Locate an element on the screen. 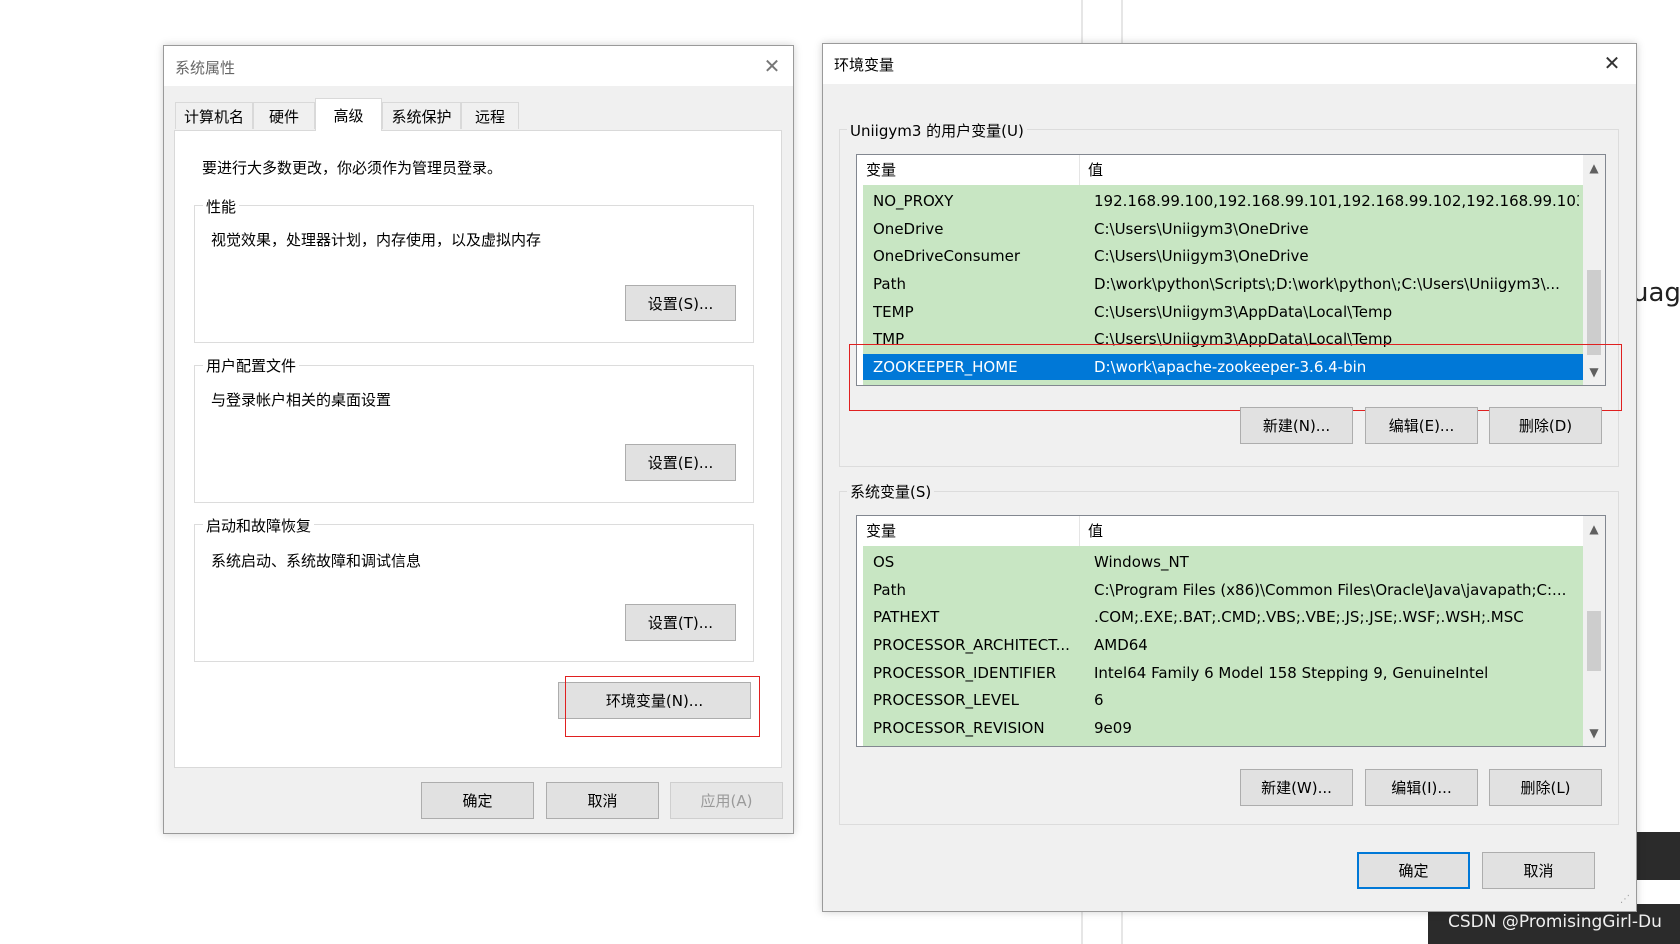  system-variables-legend: 系统变量(S) is located at coordinates (891, 491).